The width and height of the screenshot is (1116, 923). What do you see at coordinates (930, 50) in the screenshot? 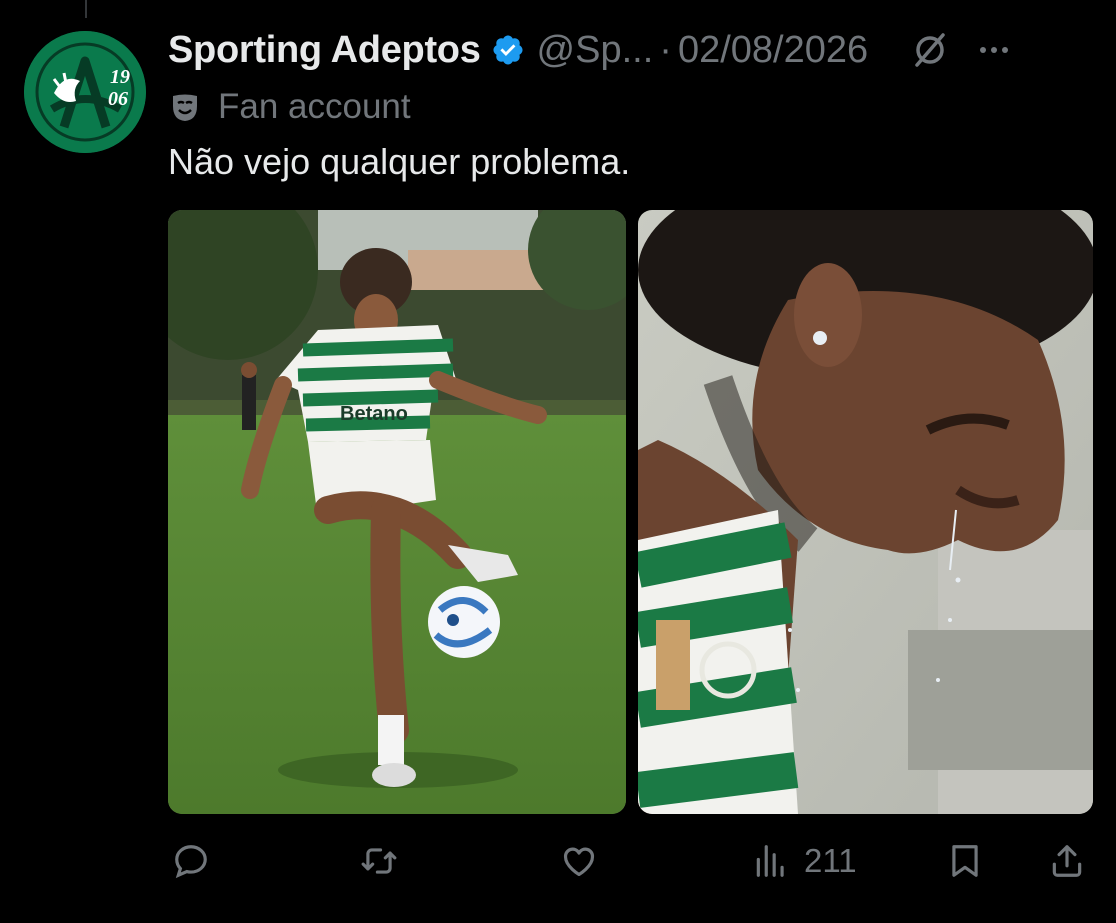
I see `grok-icon` at bounding box center [930, 50].